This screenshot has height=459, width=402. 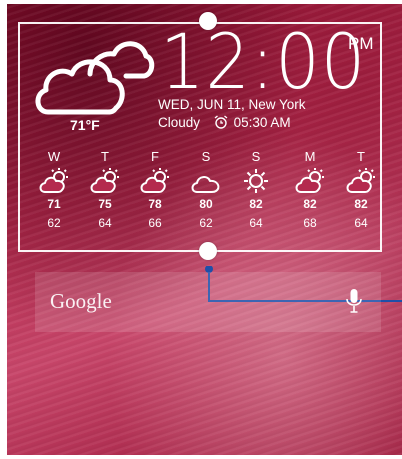 What do you see at coordinates (208, 302) in the screenshot?
I see `google-search-bar: Google` at bounding box center [208, 302].